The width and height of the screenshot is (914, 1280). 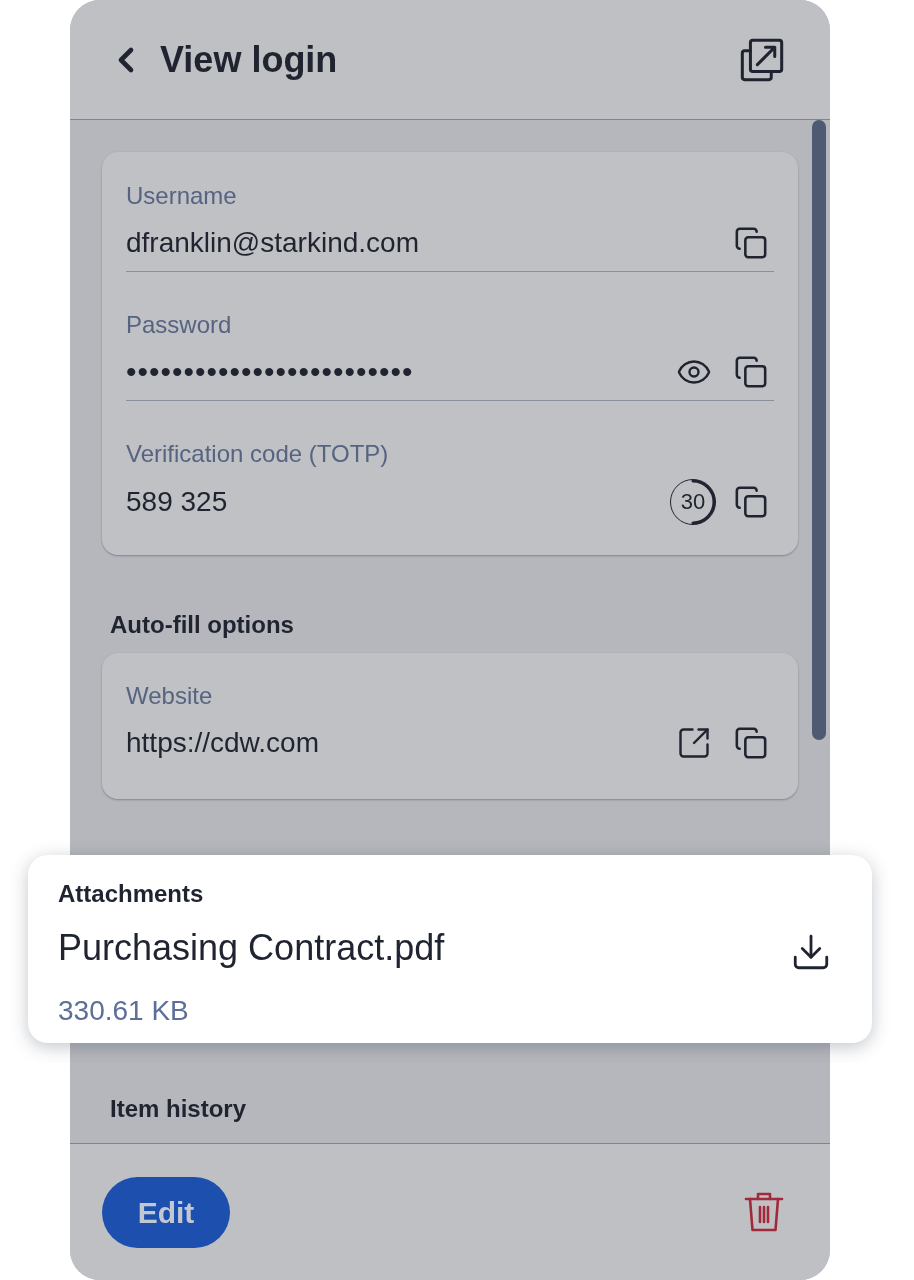 I want to click on pop-out-window-icon, so click(x=762, y=59).